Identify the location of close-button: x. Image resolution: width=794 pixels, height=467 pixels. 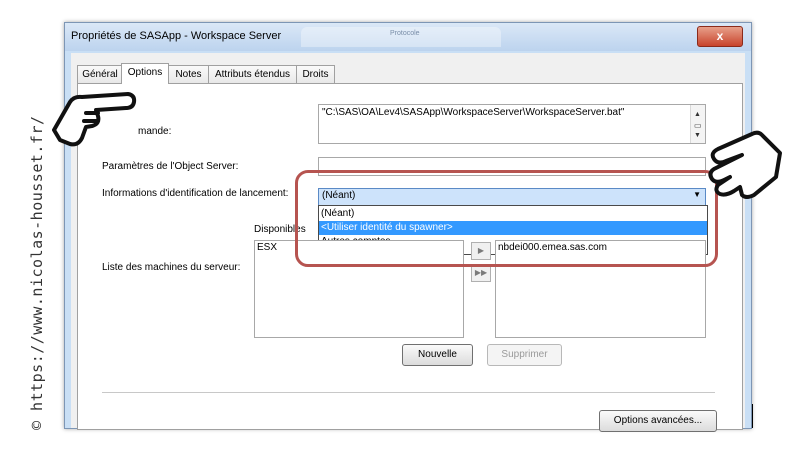
(720, 36).